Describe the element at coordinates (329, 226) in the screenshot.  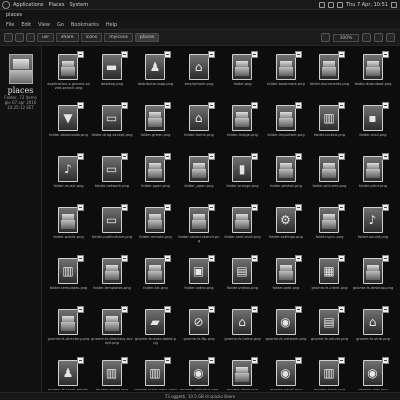
I see `file-item: folder-sync.png` at that location.